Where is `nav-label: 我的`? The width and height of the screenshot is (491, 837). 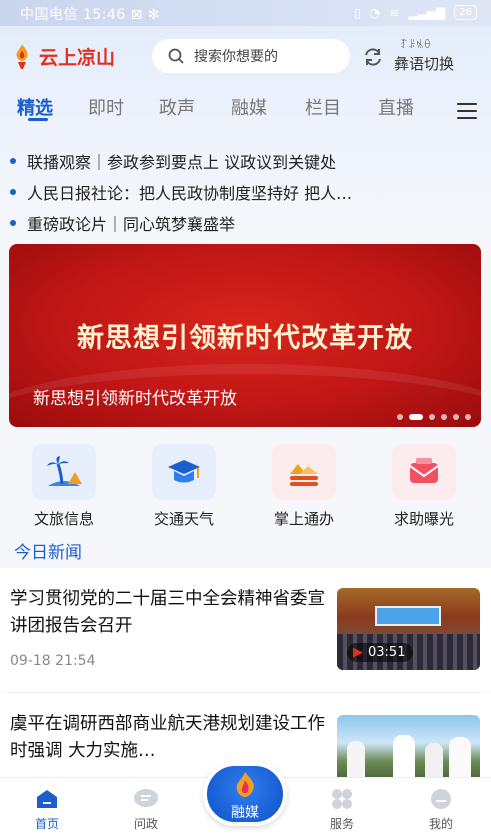
nav-label: 我的 is located at coordinates (440, 824).